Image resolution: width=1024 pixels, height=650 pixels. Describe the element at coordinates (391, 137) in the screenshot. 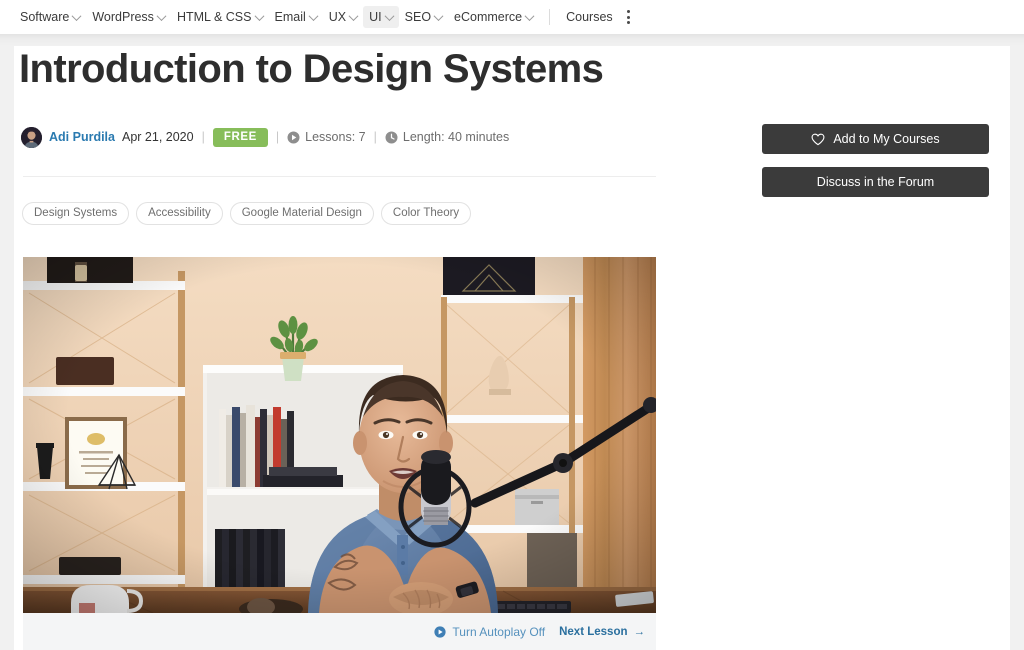

I see `clock-icon` at that location.